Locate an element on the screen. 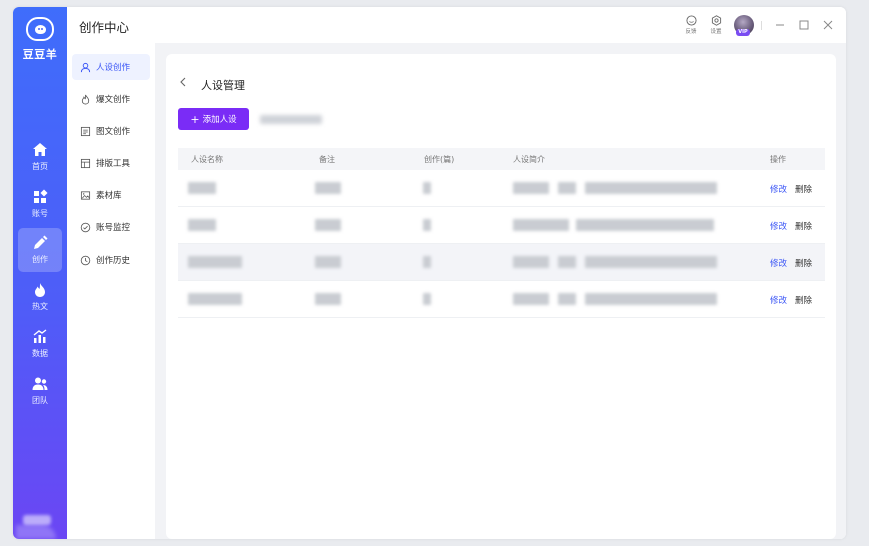 The width and height of the screenshot is (869, 546). subnav-label: 创作历史 is located at coordinates (113, 261).